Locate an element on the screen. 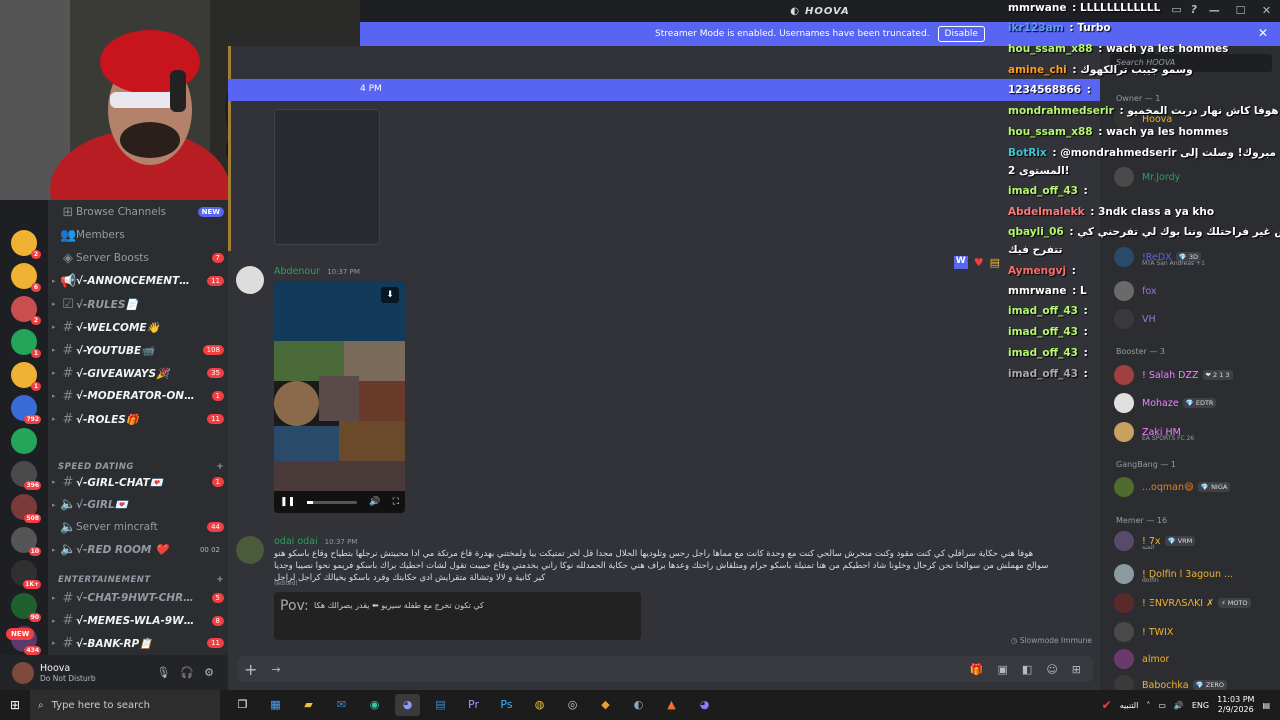 This screenshot has width=1280, height=720. channel-item: ▸ # √-MEMES-WLA-9W… 8 is located at coordinates (138, 621).